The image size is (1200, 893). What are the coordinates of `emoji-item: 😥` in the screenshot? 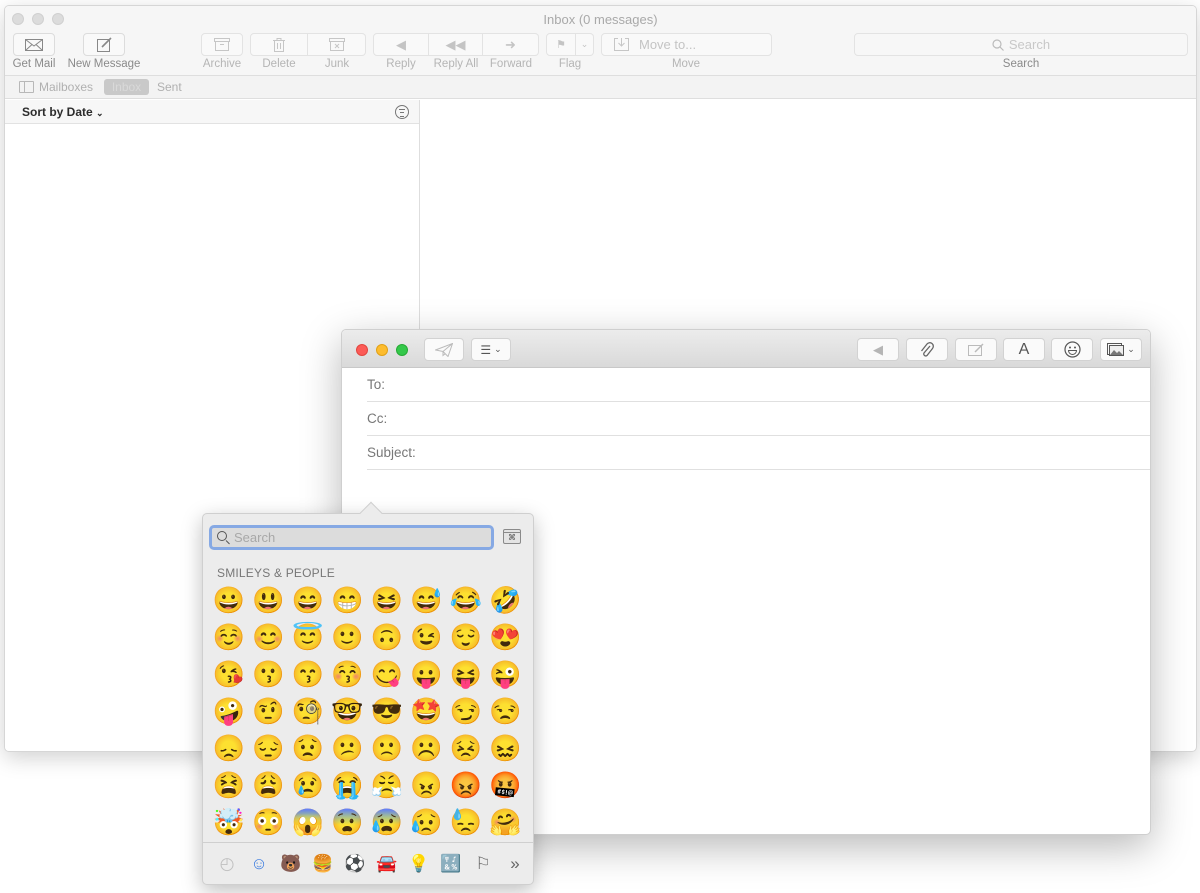 It's located at (427, 822).